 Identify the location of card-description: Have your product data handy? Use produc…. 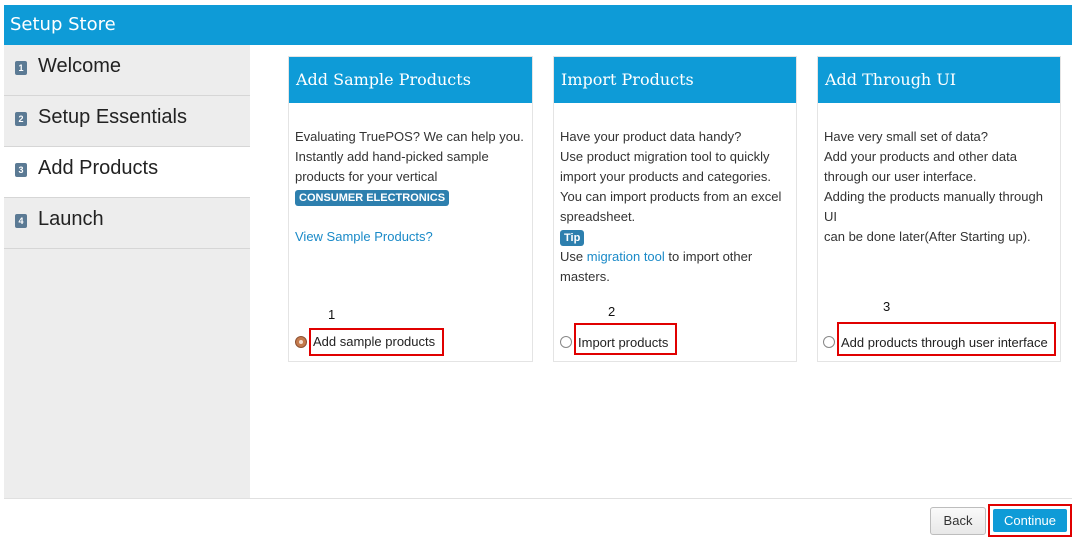
(676, 207).